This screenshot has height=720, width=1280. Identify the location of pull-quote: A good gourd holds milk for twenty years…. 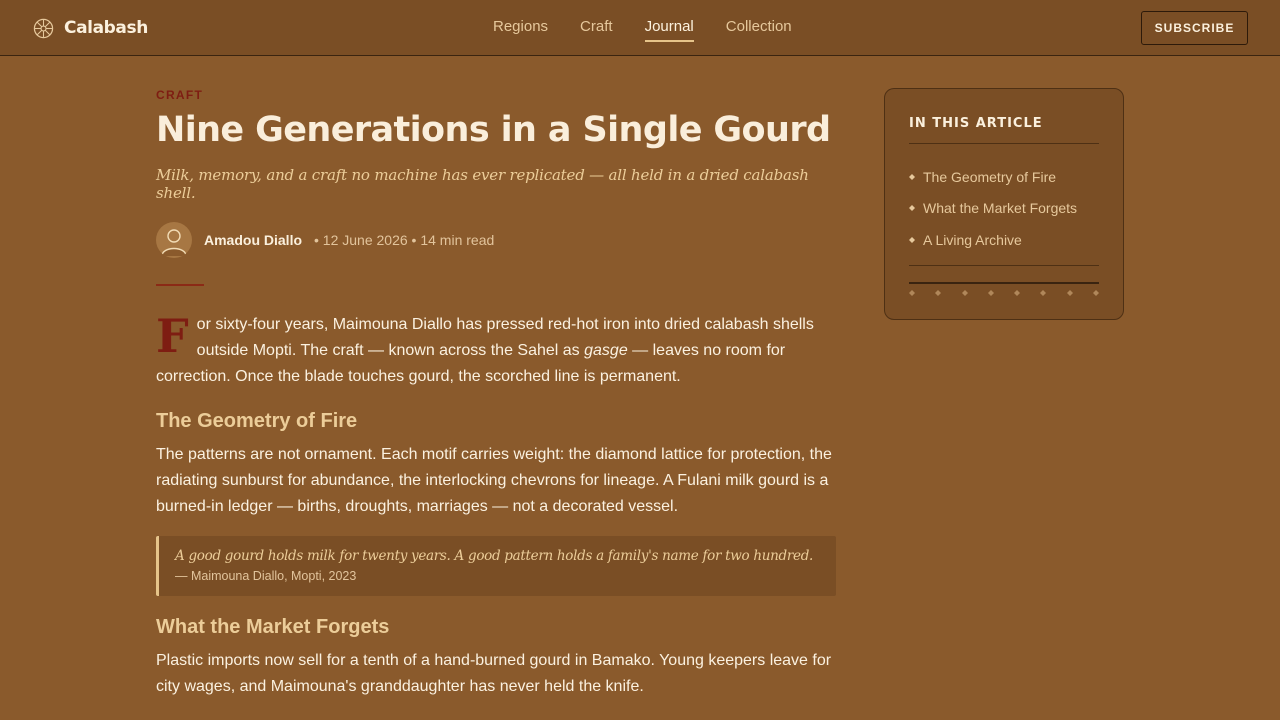
(496, 566).